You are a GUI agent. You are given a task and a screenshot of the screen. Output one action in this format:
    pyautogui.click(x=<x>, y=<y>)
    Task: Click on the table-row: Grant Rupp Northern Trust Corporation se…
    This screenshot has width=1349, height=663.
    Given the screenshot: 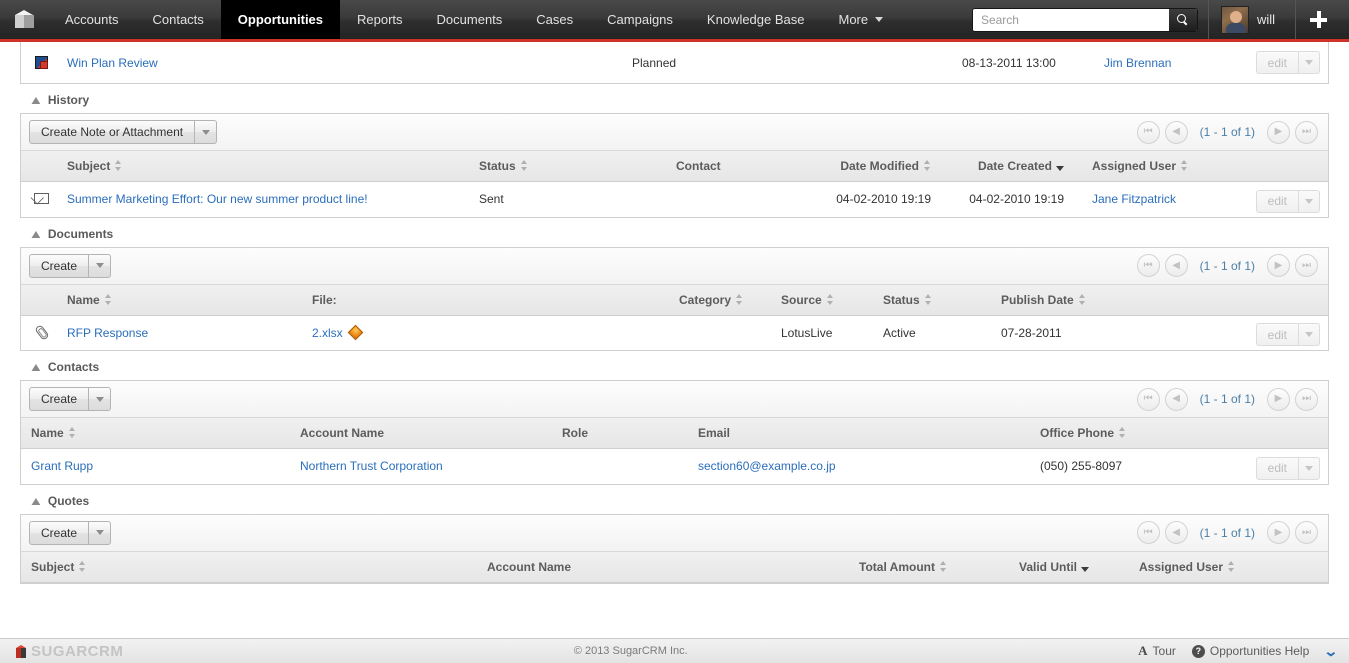 What is the action you would take?
    pyautogui.click(x=674, y=466)
    